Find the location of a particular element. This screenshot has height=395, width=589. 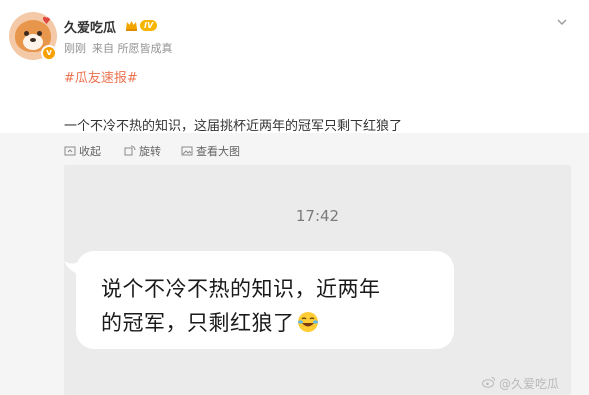

level-tag: IV is located at coordinates (149, 25).